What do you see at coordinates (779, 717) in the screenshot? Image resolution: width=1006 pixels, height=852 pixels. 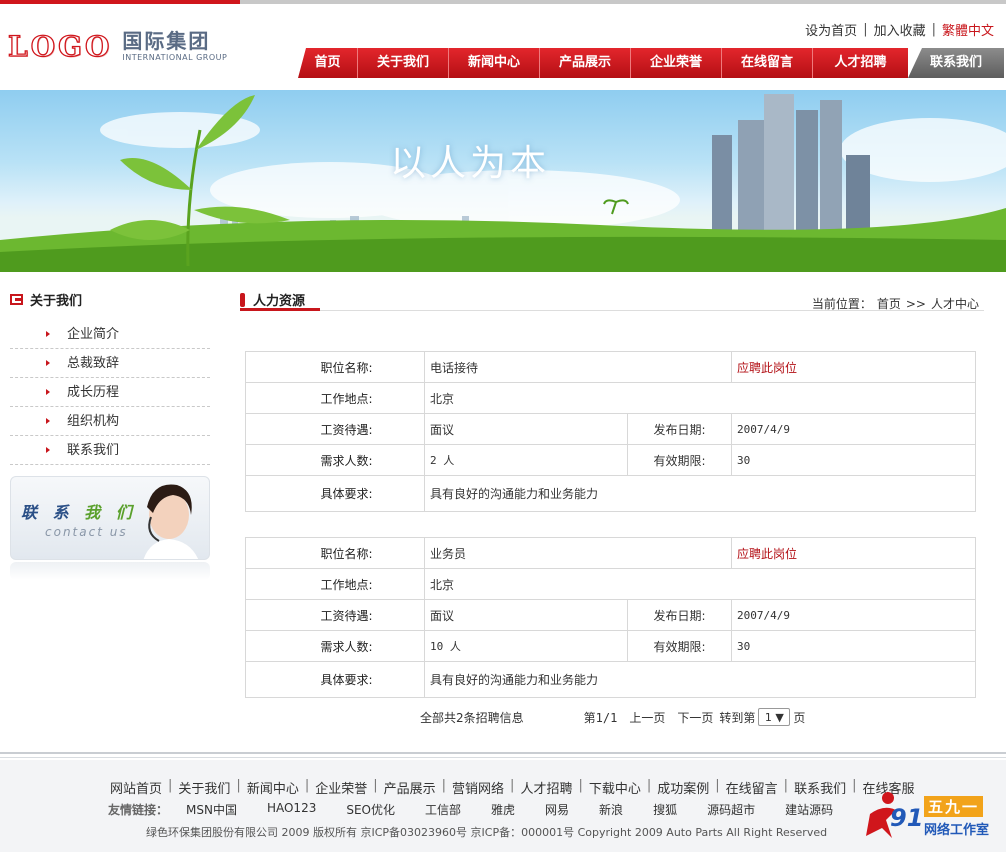 I see `chevron-down-icon: ▼` at bounding box center [779, 717].